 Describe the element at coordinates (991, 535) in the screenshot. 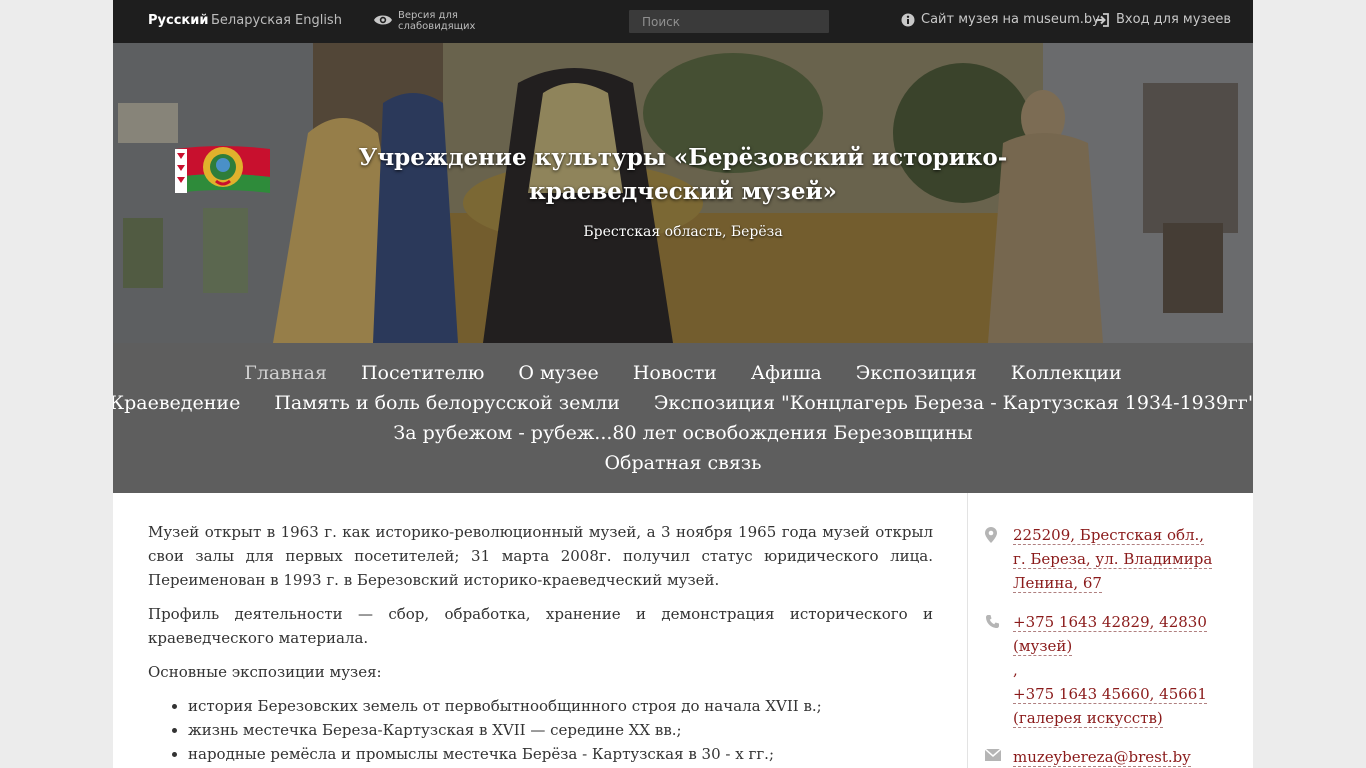

I see `map-marker-icon` at that location.